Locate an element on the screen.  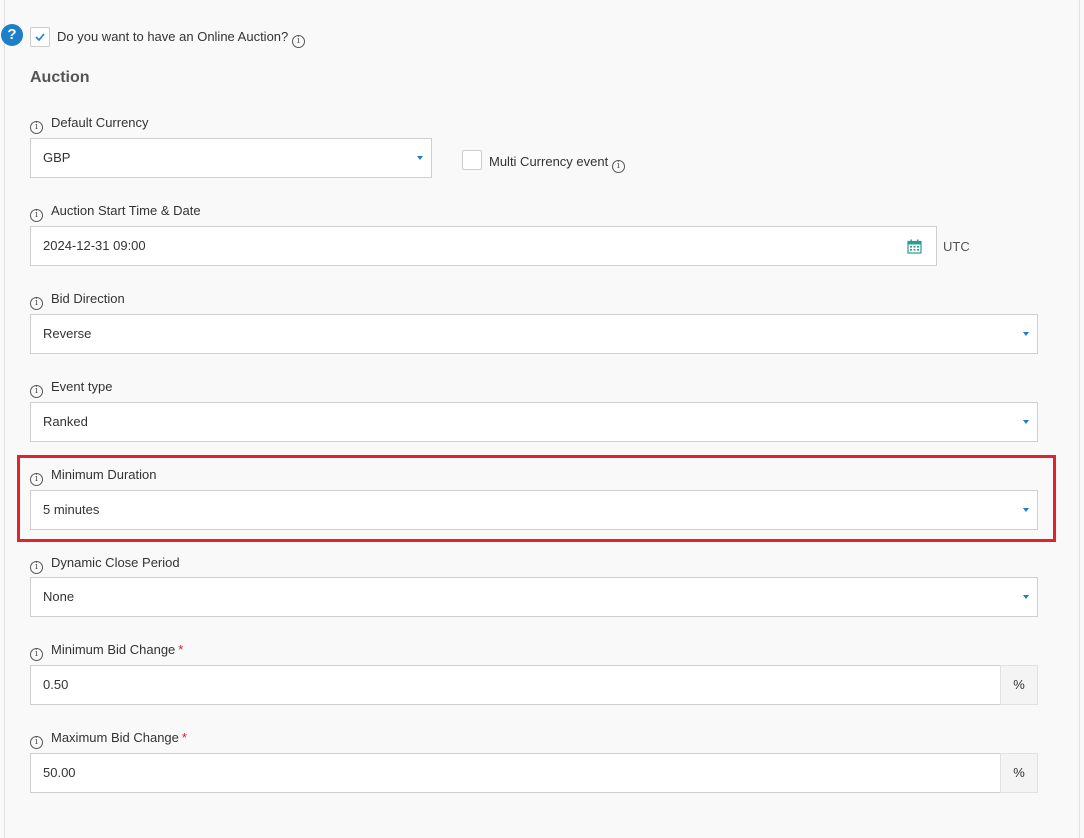
maximum-bid-change-label: i Maximum Bid Change * is located at coordinates (108, 739).